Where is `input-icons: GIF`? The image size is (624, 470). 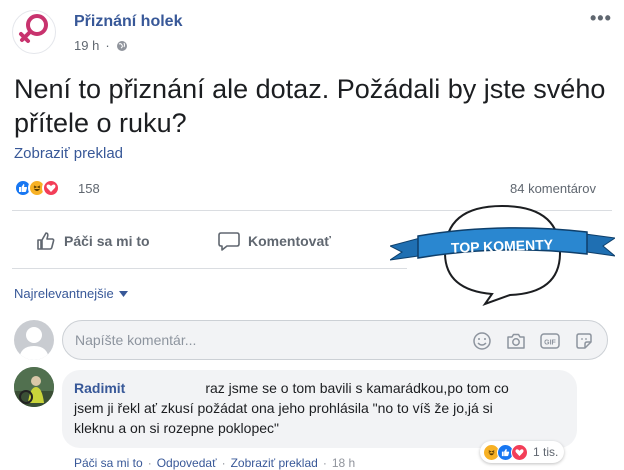
input-icons: GIF is located at coordinates (533, 341).